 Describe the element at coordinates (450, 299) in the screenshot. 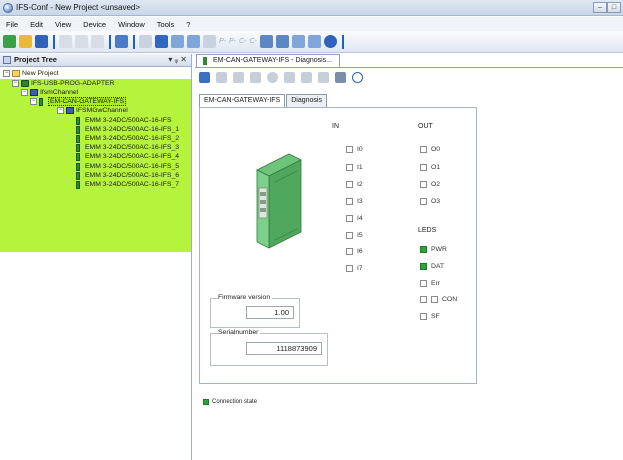

I see `led-label: CON` at that location.